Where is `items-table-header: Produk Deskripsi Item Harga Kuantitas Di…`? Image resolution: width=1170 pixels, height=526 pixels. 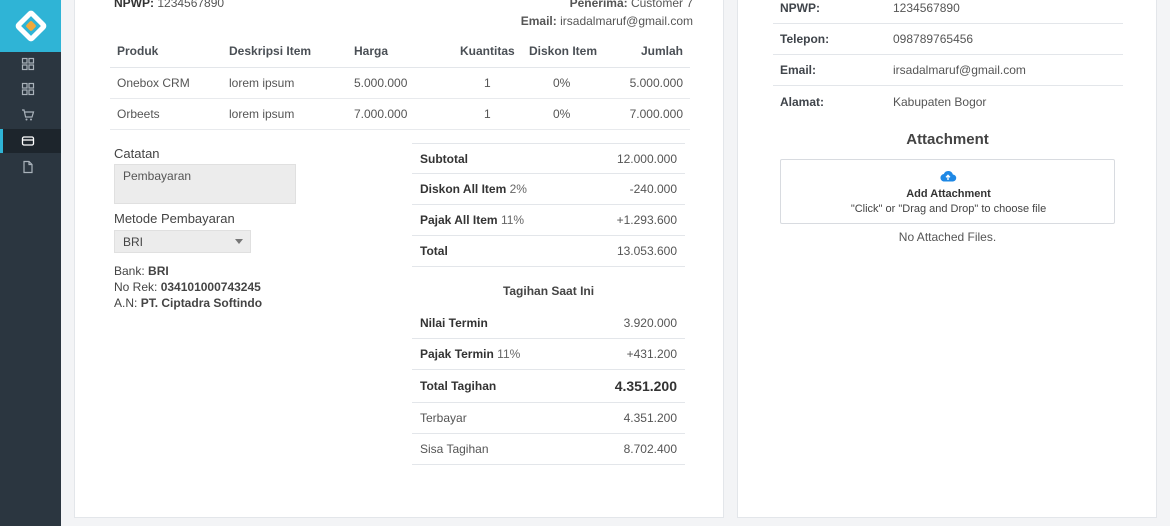 items-table-header: Produk Deskripsi Item Harga Kuantitas Di… is located at coordinates (400, 51).